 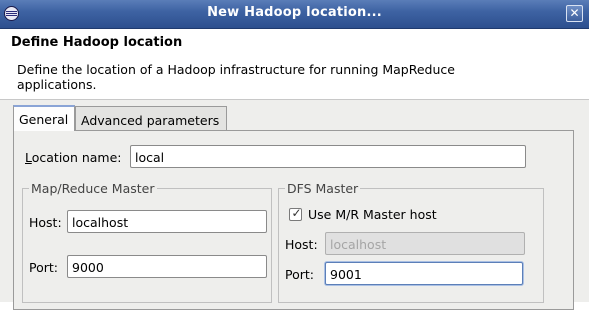 What do you see at coordinates (45, 222) in the screenshot?
I see `mr-host-label: Host:` at bounding box center [45, 222].